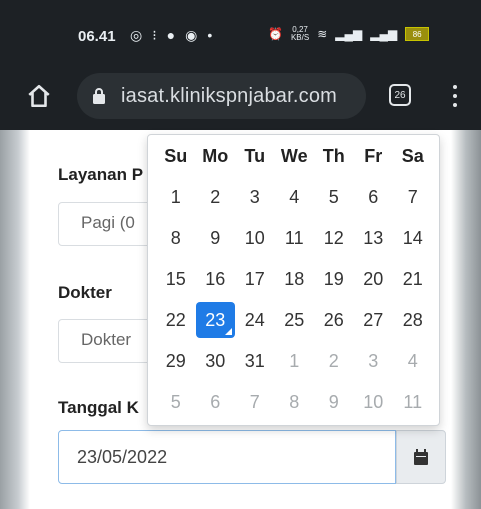 The width and height of the screenshot is (481, 509). What do you see at coordinates (176, 279) in the screenshot?
I see `day-cell: 15` at bounding box center [176, 279].